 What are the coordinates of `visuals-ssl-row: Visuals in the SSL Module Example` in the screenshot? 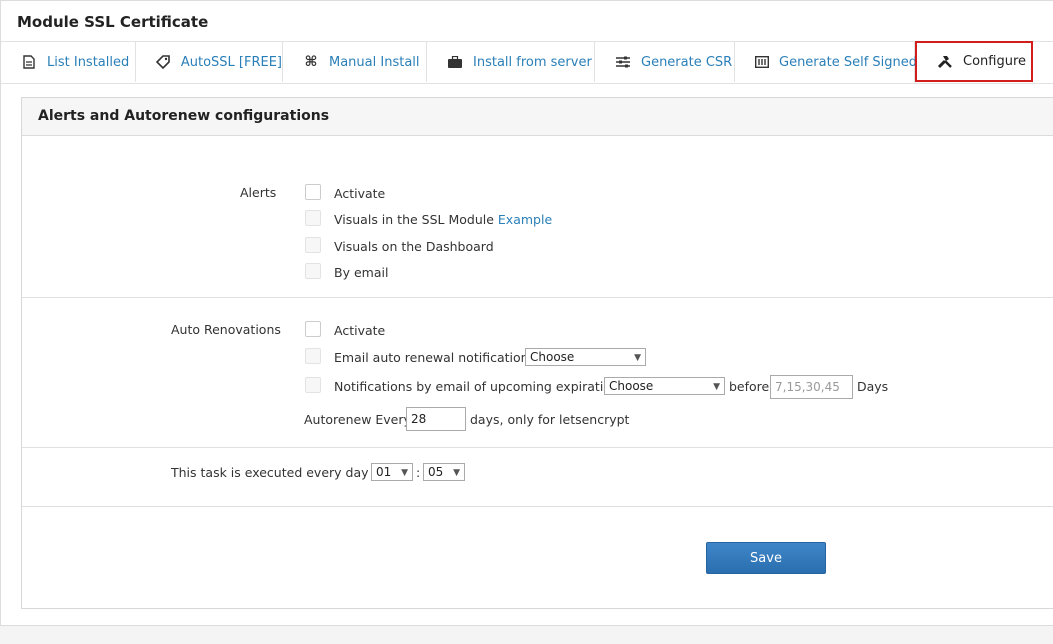 It's located at (443, 219).